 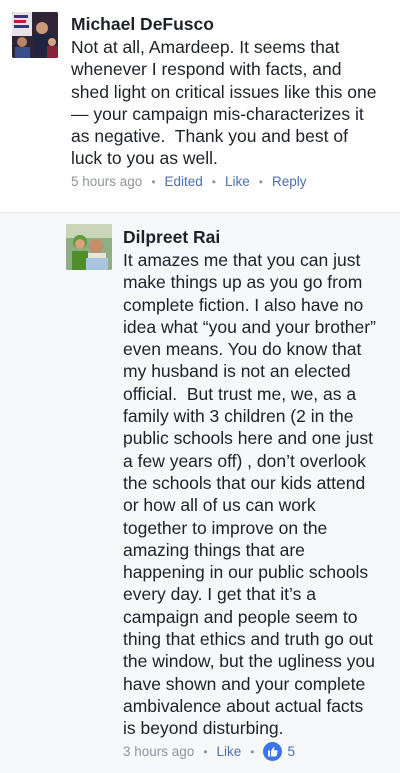 I want to click on comment-meta: 5 hours ago • Edited • Like • Reply, so click(x=188, y=181).